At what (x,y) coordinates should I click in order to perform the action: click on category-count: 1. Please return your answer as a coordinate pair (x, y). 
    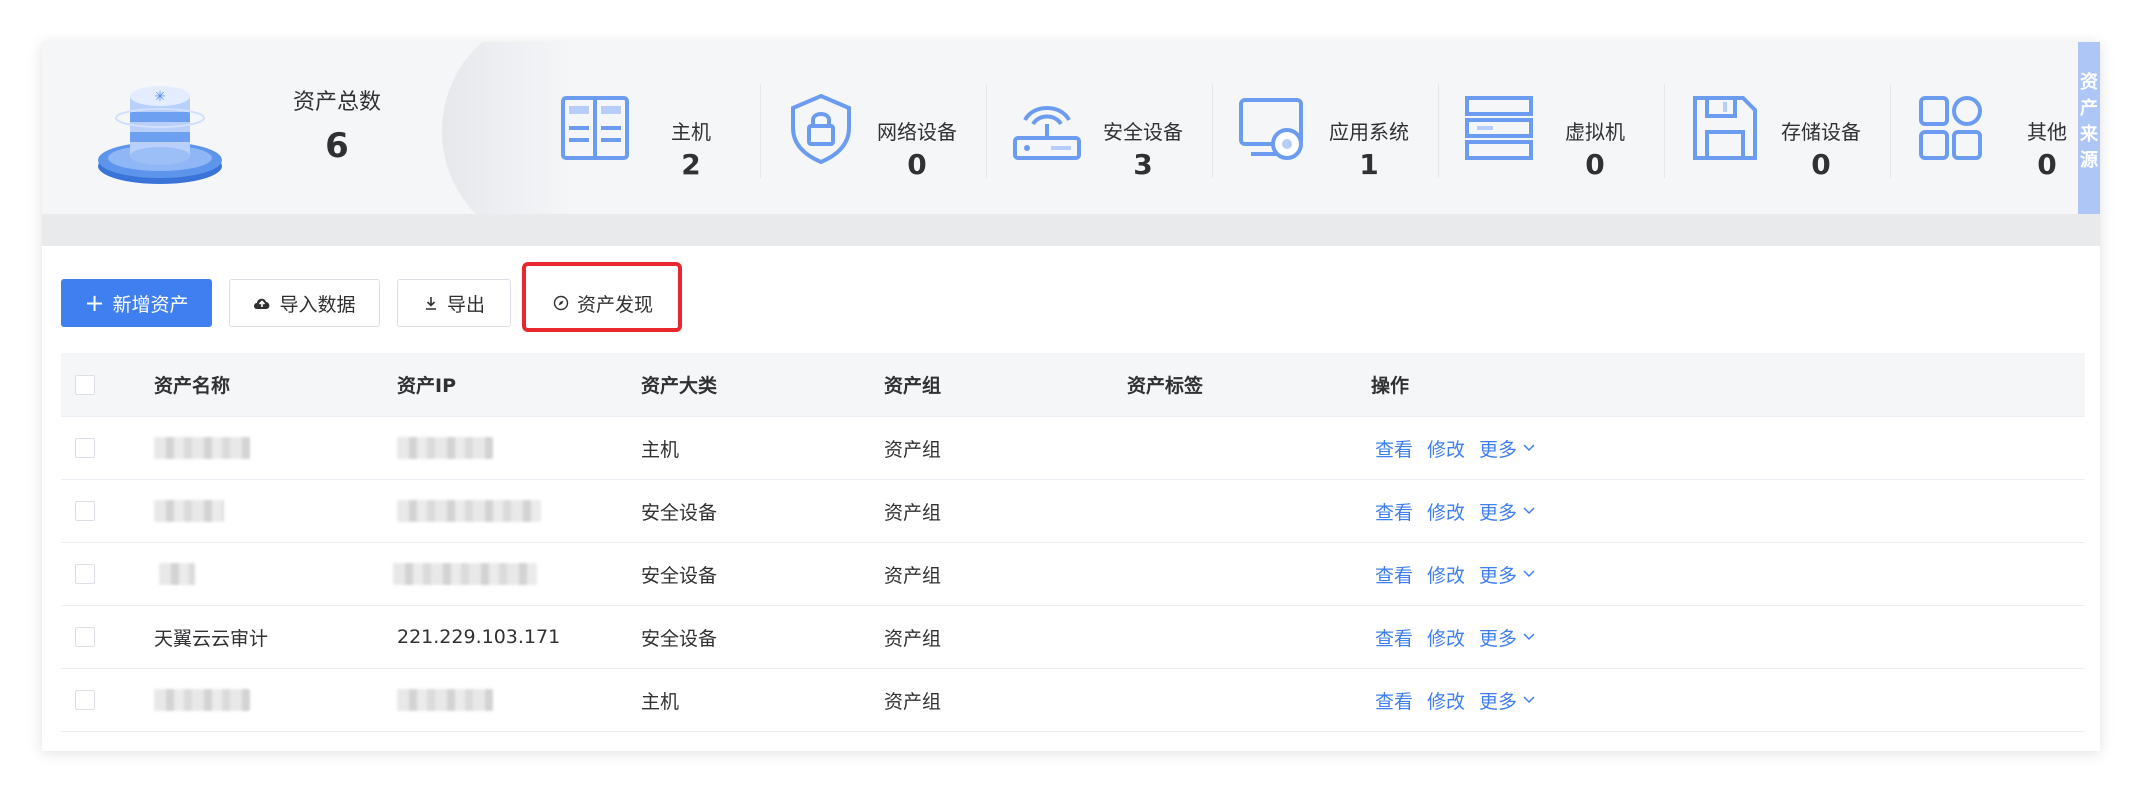
    Looking at the image, I should click on (1369, 164).